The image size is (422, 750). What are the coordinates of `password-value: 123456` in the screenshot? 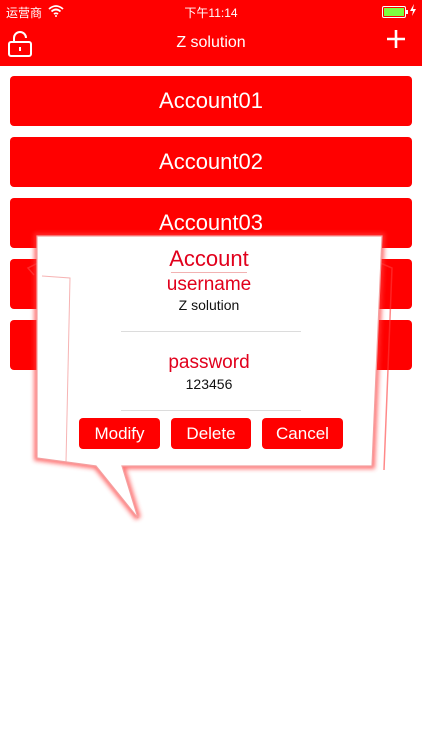 It's located at (209, 384).